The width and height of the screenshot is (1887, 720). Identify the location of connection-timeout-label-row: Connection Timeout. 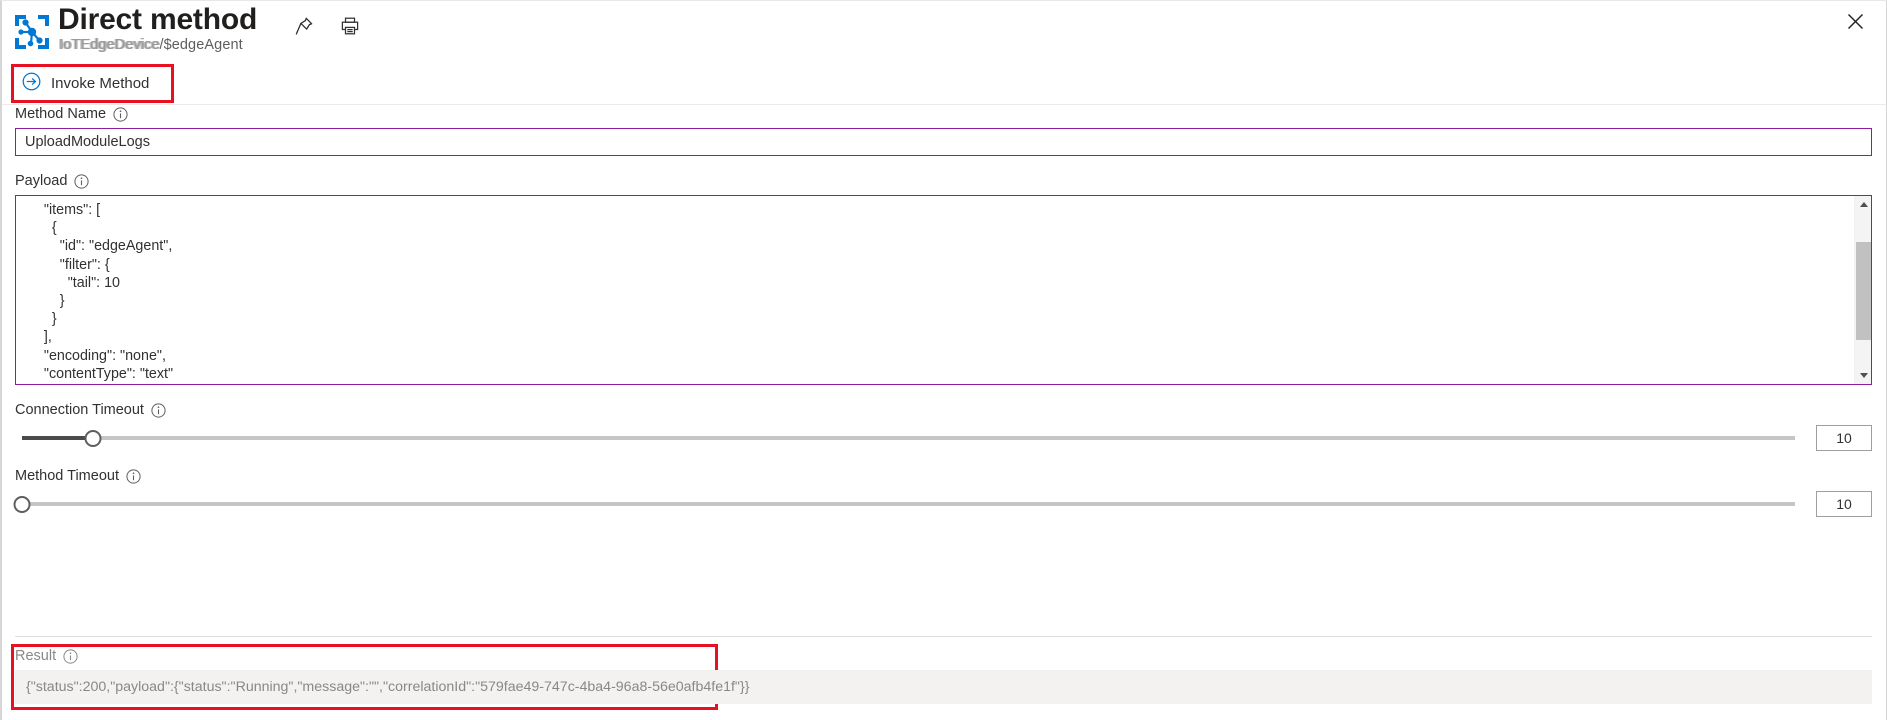
(943, 410).